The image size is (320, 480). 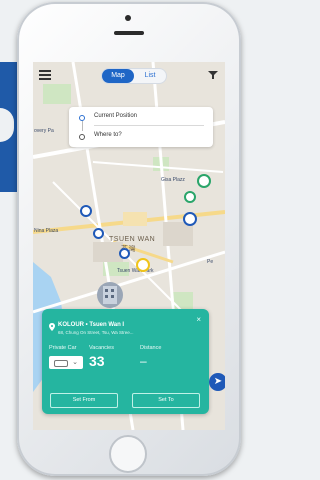 I want to click on front-camera, so click(x=128, y=18).